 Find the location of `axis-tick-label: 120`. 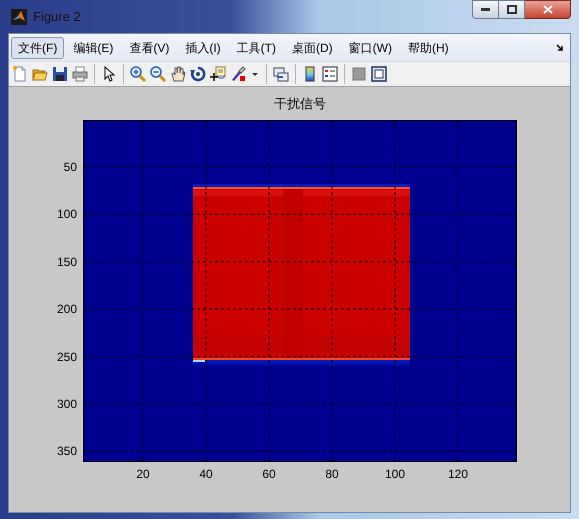

axis-tick-label: 120 is located at coordinates (458, 474).